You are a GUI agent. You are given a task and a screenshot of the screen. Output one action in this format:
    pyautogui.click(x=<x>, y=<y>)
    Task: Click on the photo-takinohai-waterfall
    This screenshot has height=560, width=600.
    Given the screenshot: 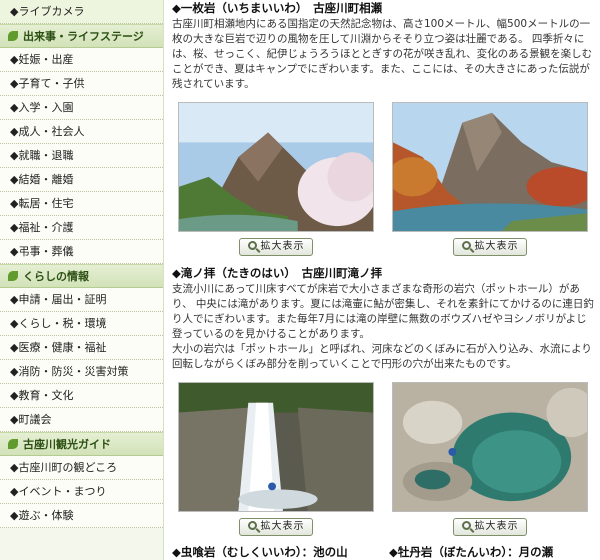 What is the action you would take?
    pyautogui.click(x=276, y=447)
    